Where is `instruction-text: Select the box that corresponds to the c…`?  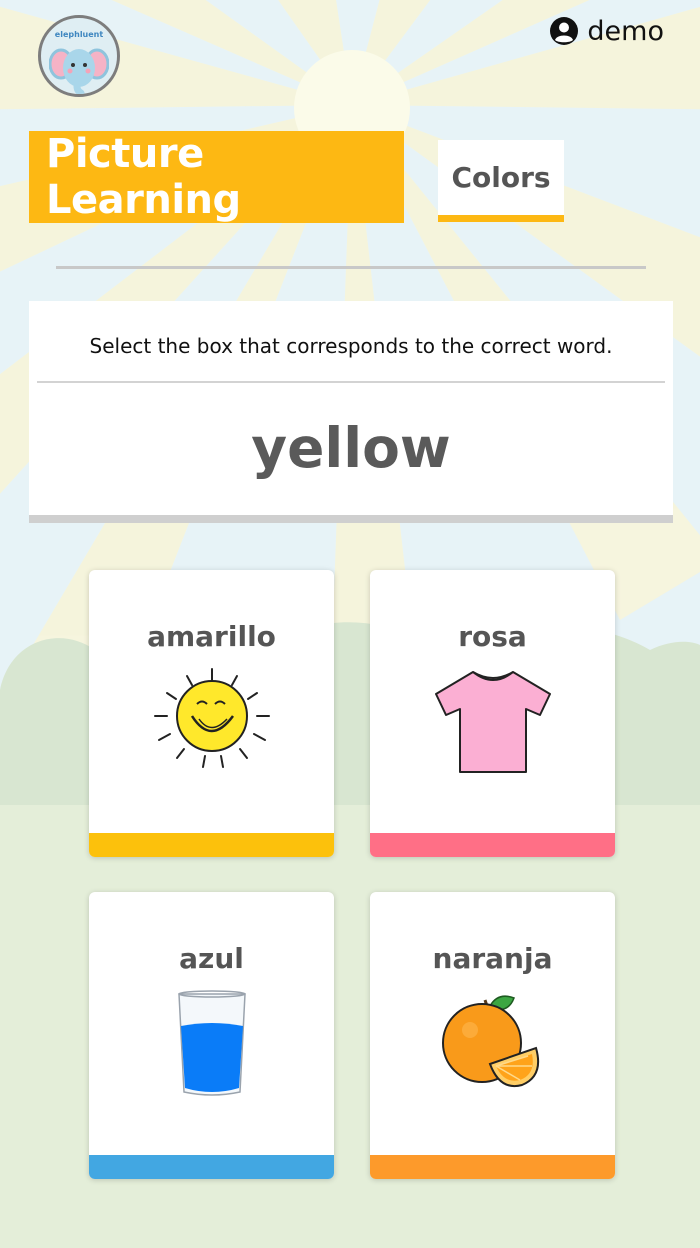 instruction-text: Select the box that corresponds to the c… is located at coordinates (351, 346).